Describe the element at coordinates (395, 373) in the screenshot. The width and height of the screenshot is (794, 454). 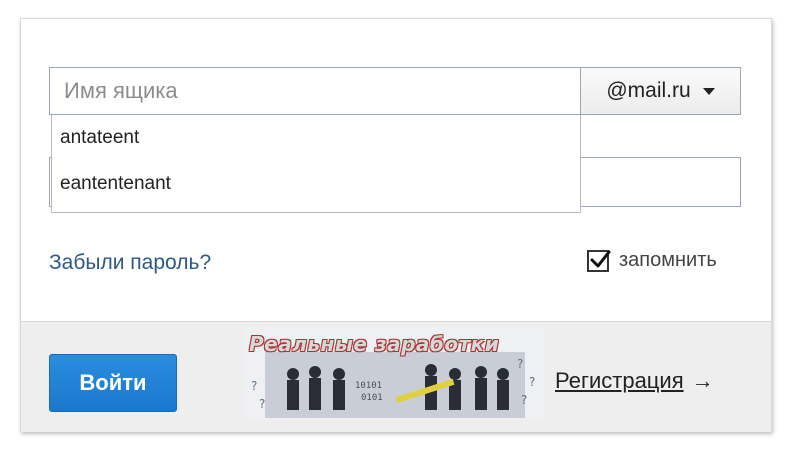
I see `ad-banner: 10101 0101 ?? ??? Реальные заработки` at that location.